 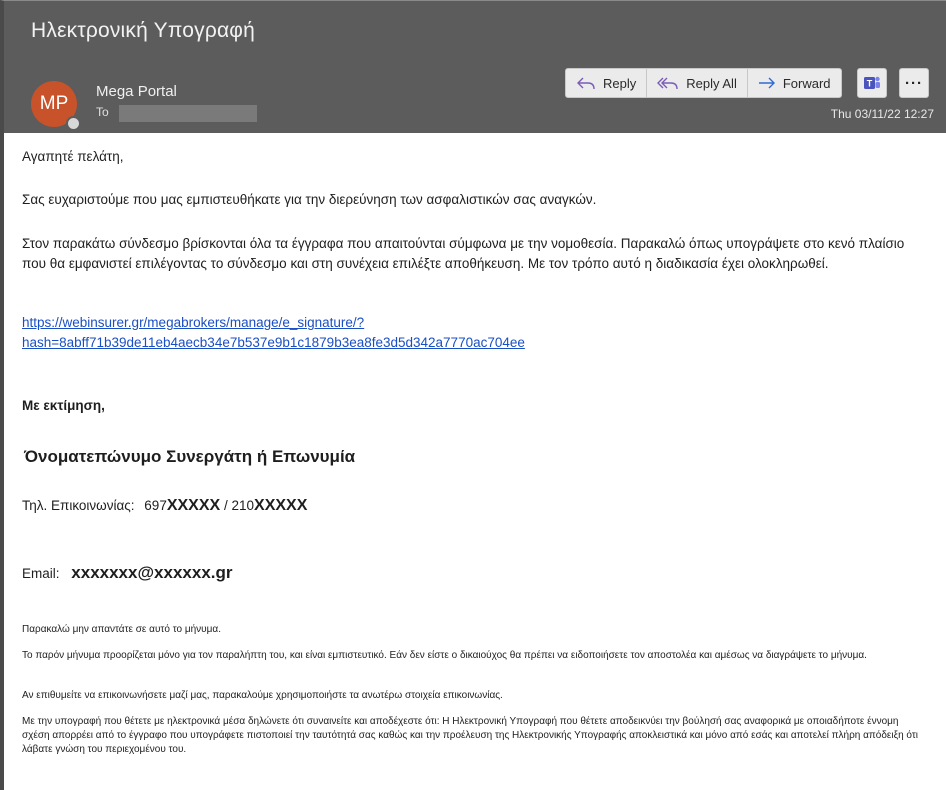 I want to click on phone-land-mask: XXXXX, so click(x=281, y=505).